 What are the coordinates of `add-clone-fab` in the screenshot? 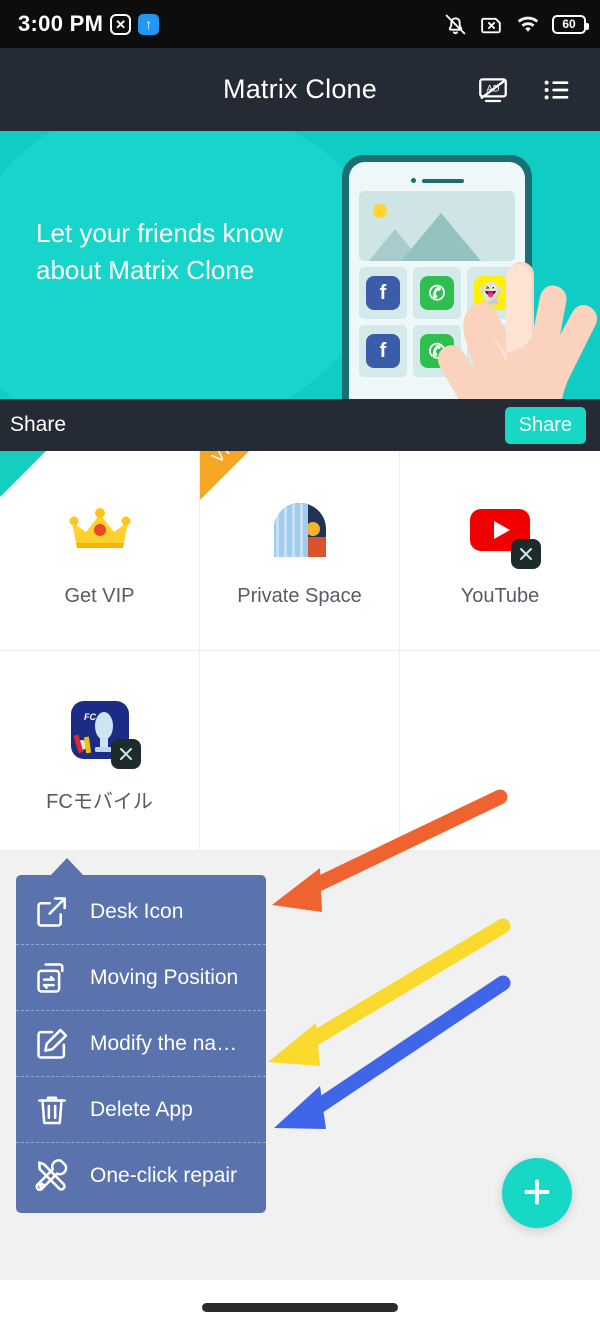 It's located at (537, 1193).